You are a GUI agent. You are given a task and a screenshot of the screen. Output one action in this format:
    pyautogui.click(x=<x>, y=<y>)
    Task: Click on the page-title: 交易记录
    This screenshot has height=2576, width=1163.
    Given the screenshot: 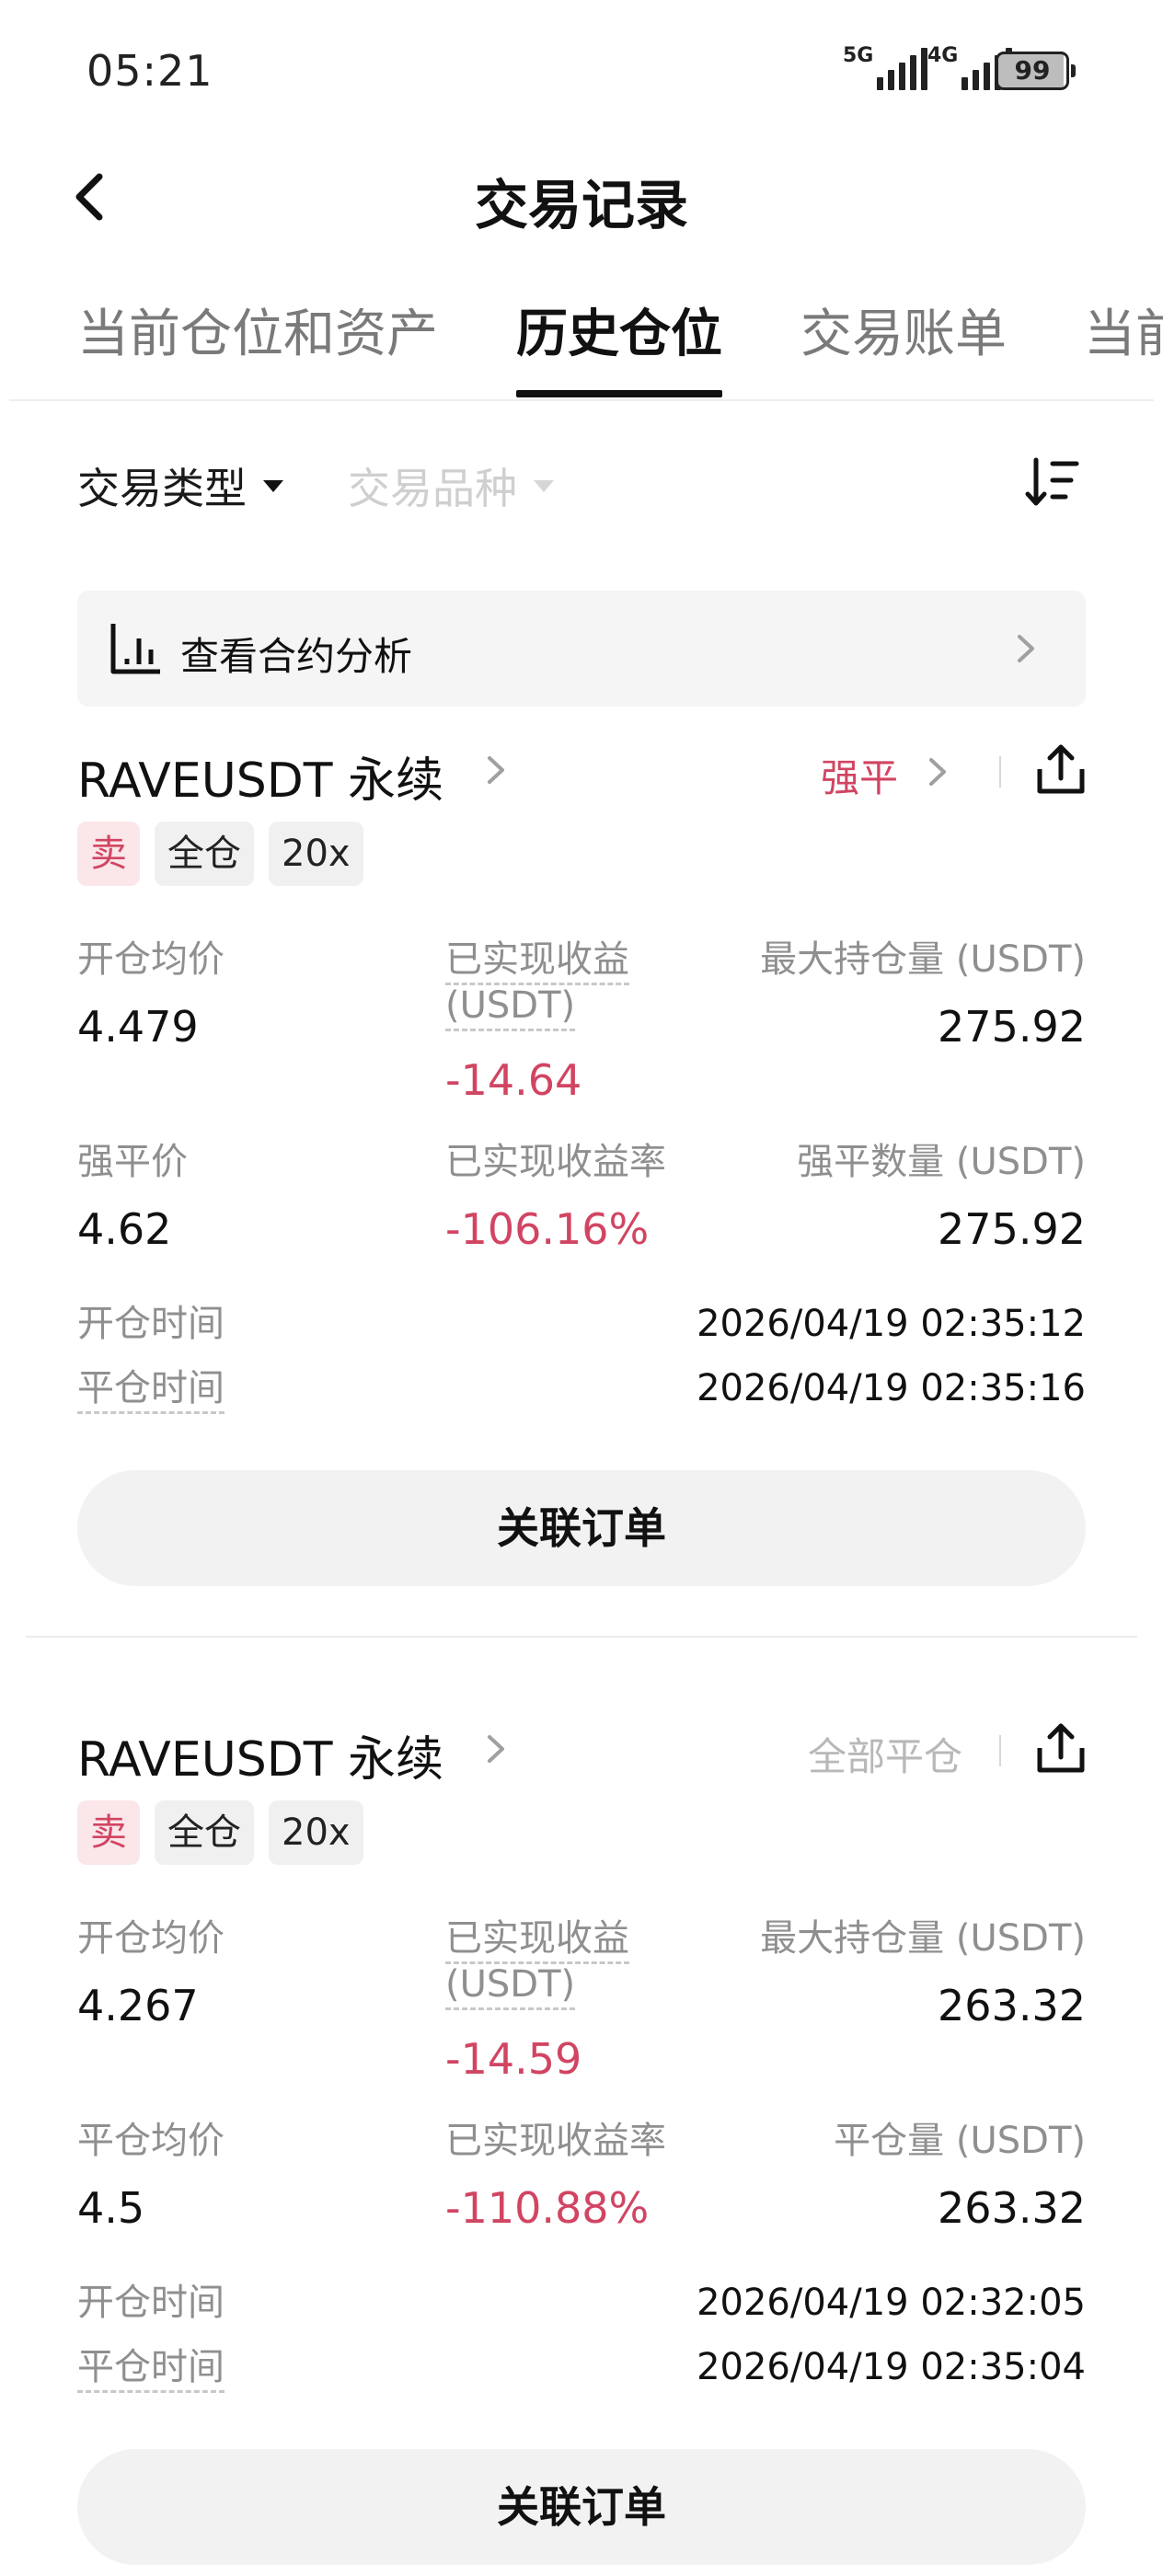 What is the action you would take?
    pyautogui.click(x=581, y=205)
    